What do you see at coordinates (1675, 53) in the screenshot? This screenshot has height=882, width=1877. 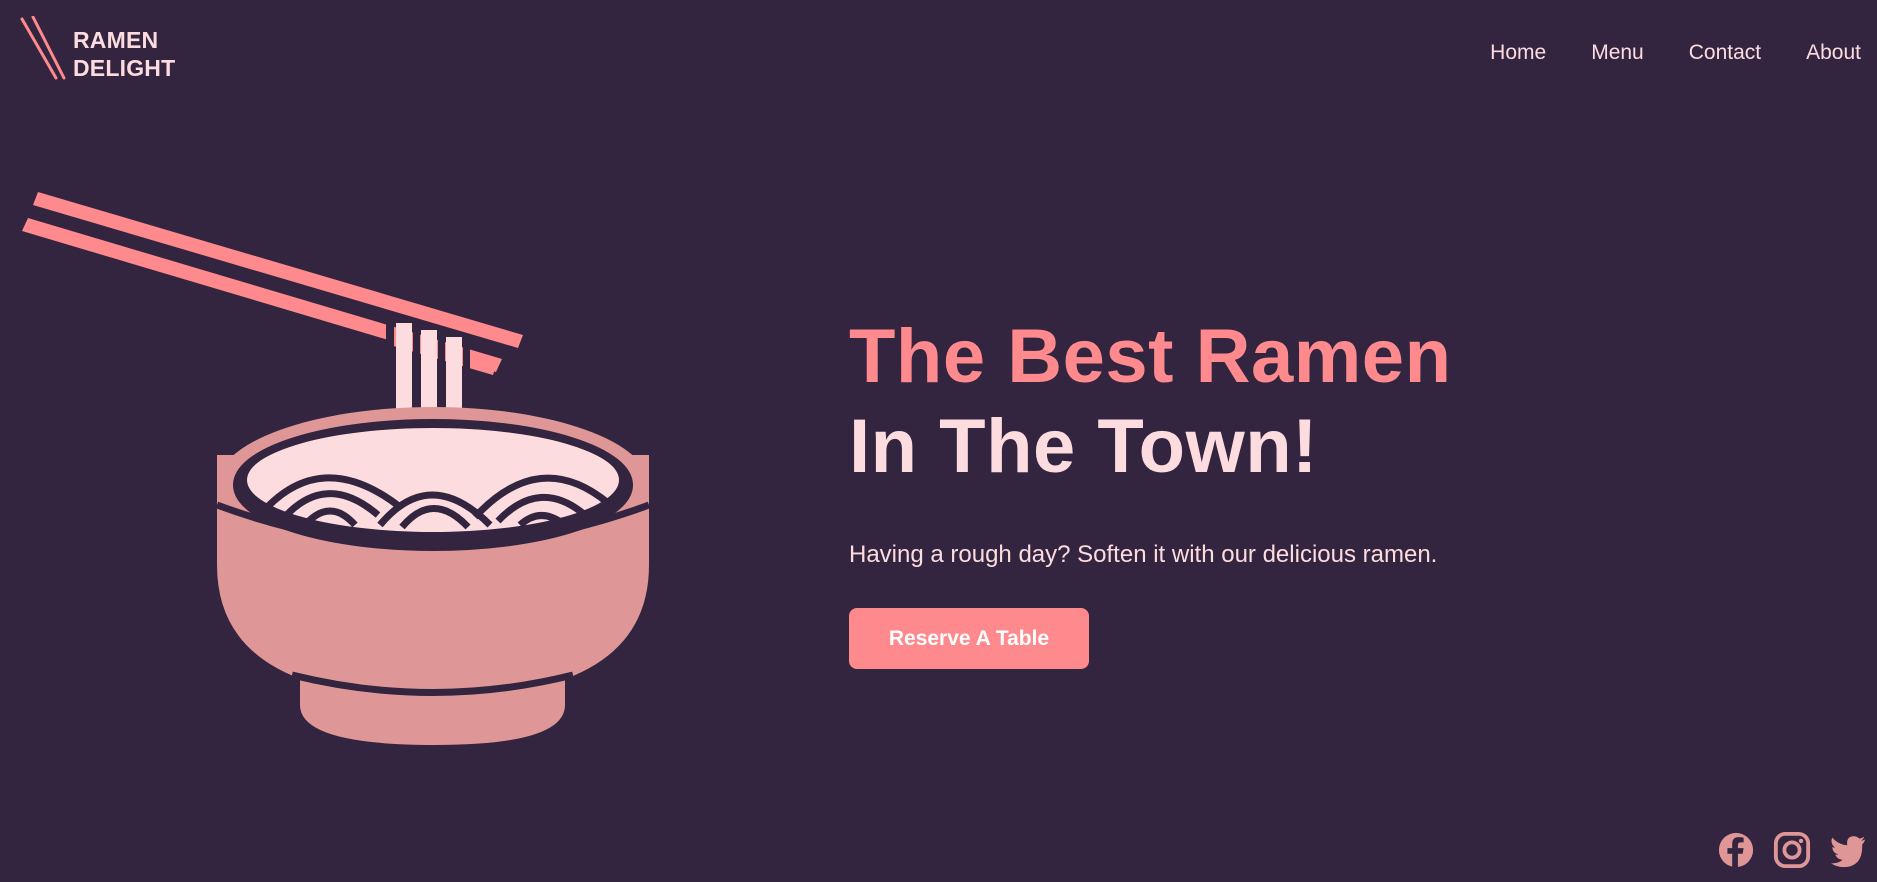 I see `main-nav: Home Menu Contact About` at bounding box center [1675, 53].